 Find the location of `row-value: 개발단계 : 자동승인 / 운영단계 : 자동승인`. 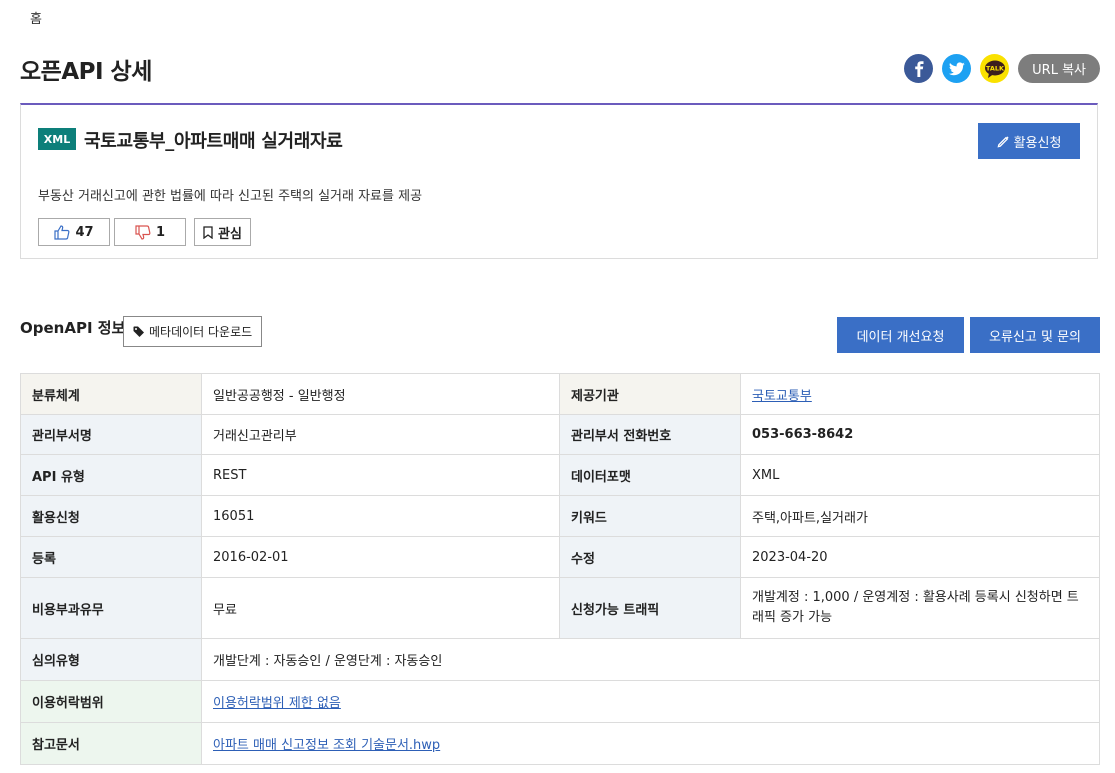

row-value: 개발단계 : 자동승인 / 운영단계 : 자동승인 is located at coordinates (650, 659).